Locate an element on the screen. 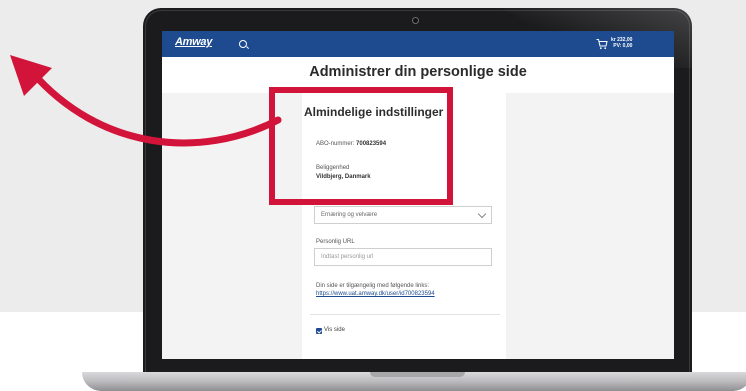 This screenshot has width=746, height=391. category-select: Ernæring og velvære is located at coordinates (403, 215).